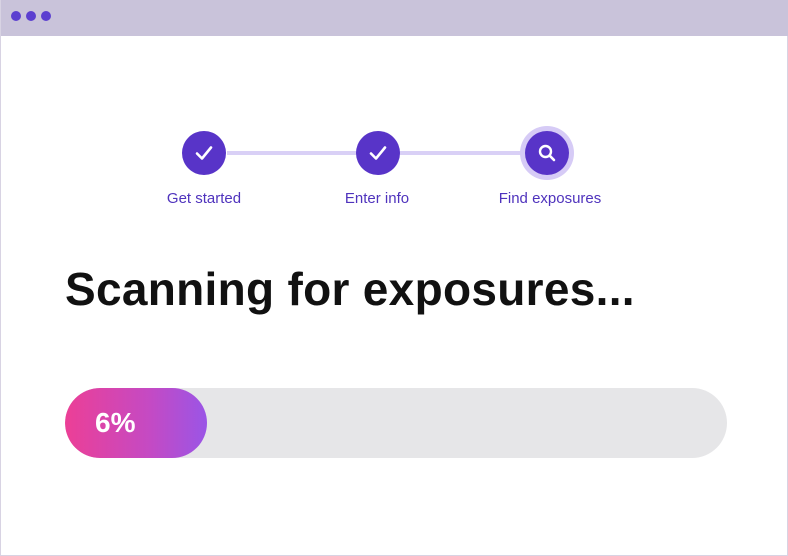 The width and height of the screenshot is (788, 556). What do you see at coordinates (204, 198) in the screenshot?
I see `step-label-get-started: Get started` at bounding box center [204, 198].